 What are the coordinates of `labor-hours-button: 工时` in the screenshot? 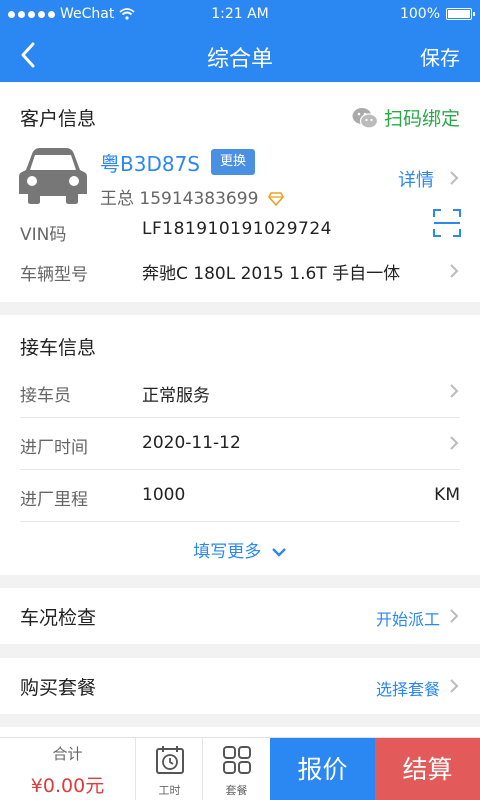 It's located at (168, 769).